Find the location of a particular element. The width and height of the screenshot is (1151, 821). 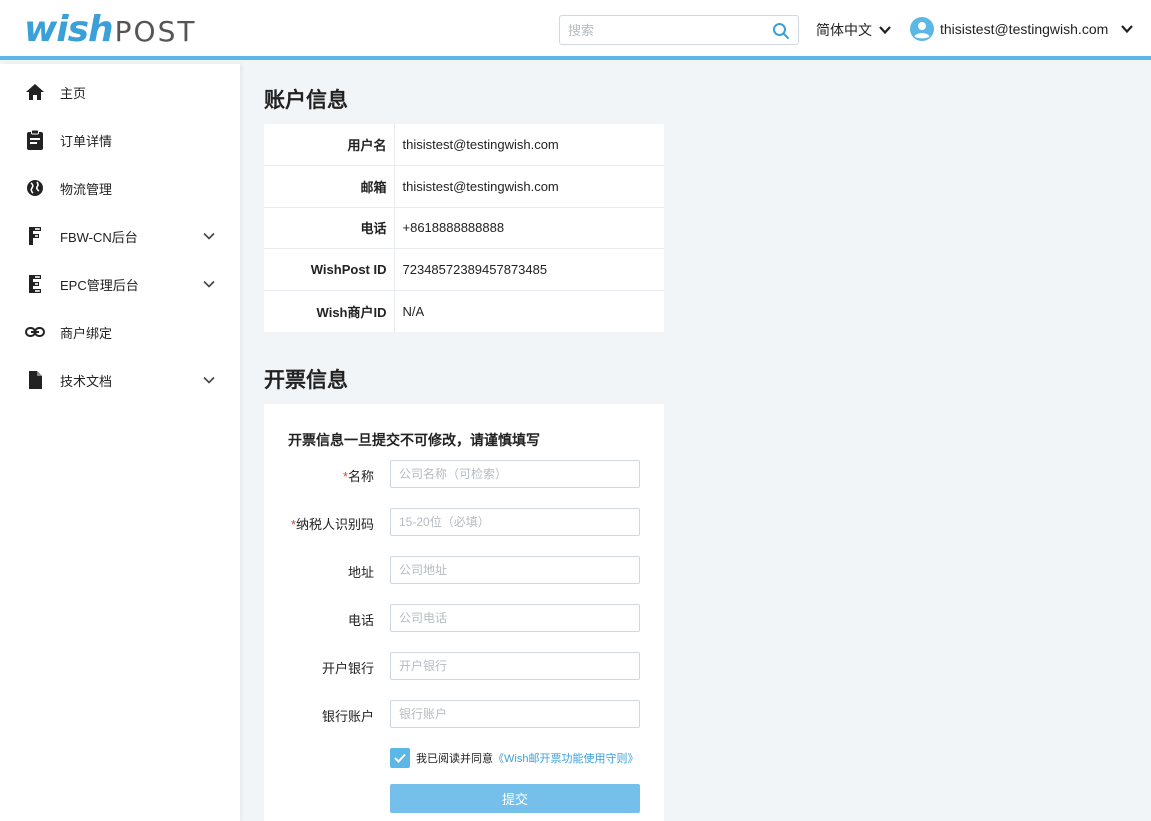

wishpost-logo: wish POST is located at coordinates (110, 30).